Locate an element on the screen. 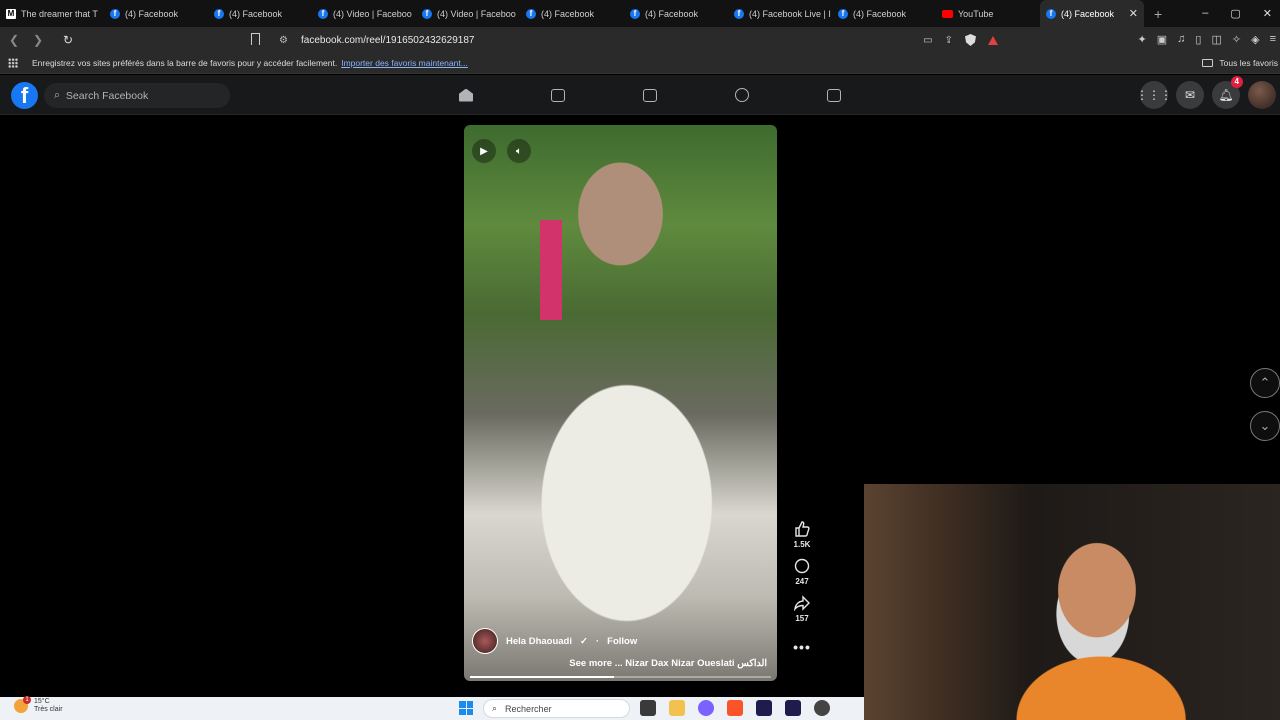 This screenshot has height=720, width=1280. taskbar-search-placeholder: Rechercher is located at coordinates (528, 708).